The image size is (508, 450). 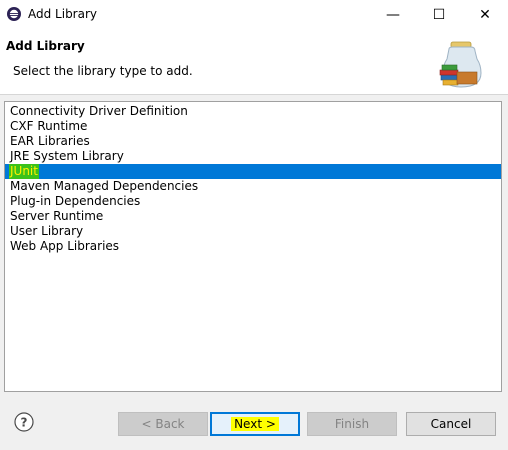 What do you see at coordinates (24, 171) in the screenshot?
I see `list-item-label: JUnit` at bounding box center [24, 171].